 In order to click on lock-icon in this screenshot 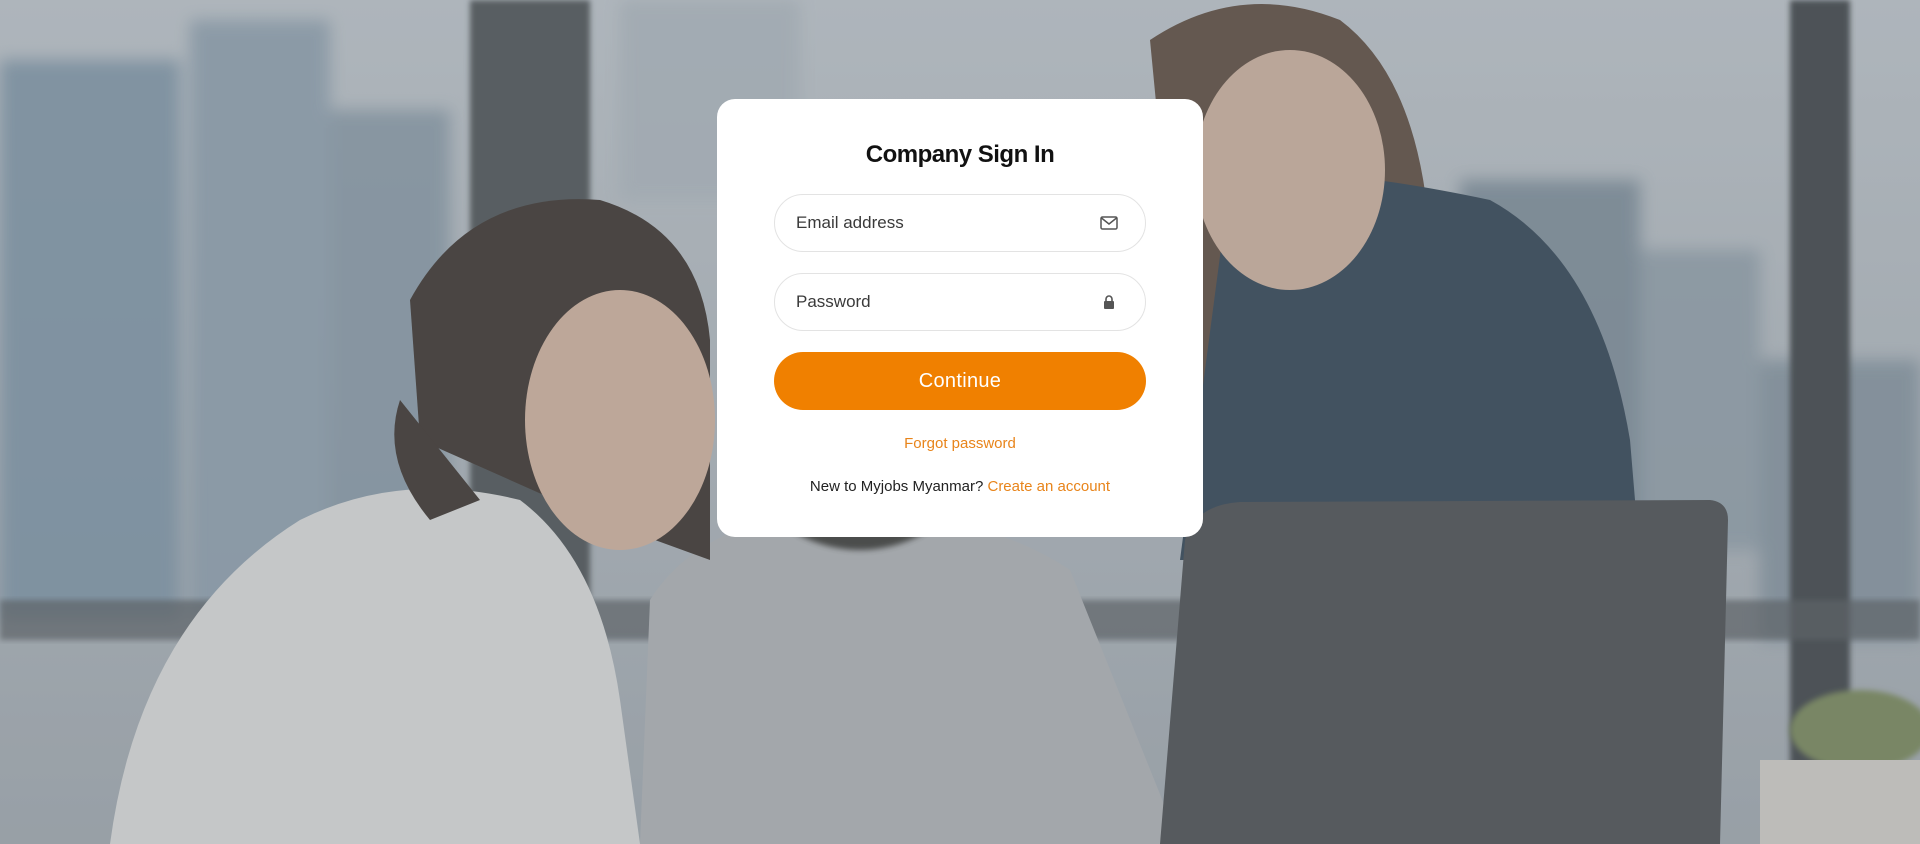, I will do `click(1109, 302)`.